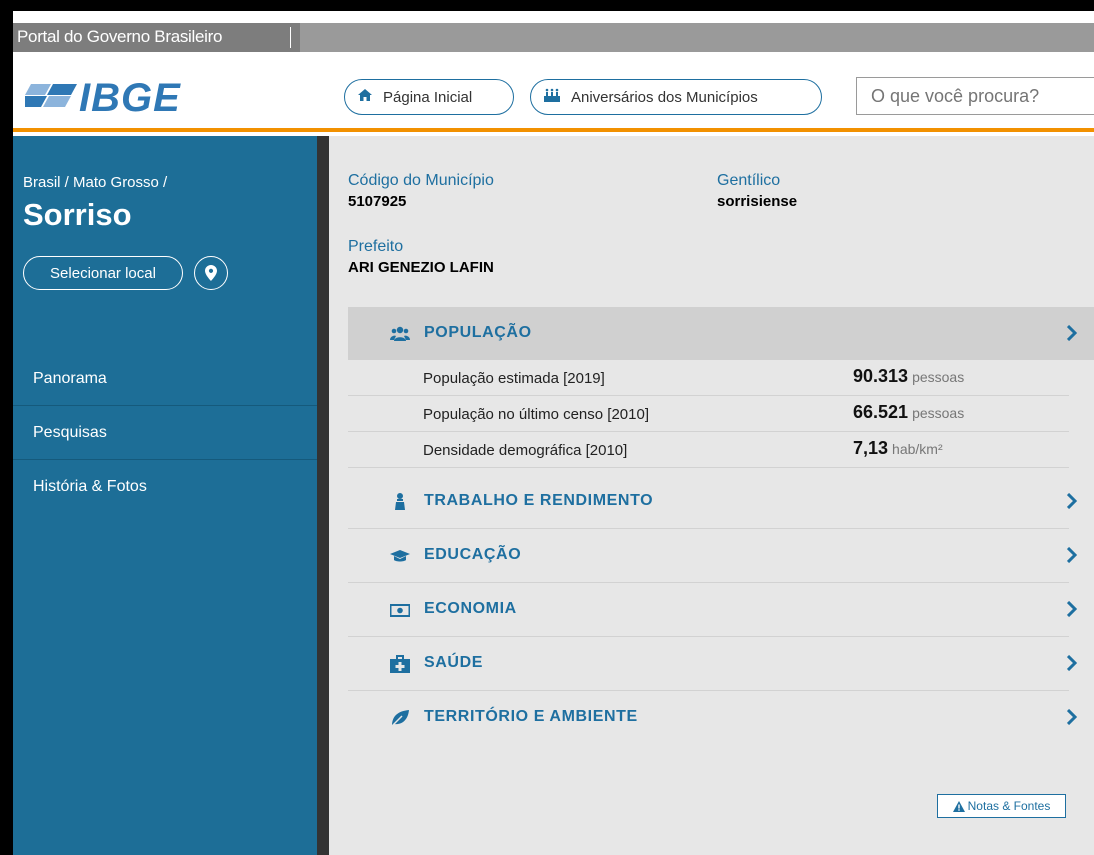 This screenshot has height=855, width=1094. Describe the element at coordinates (539, 500) in the screenshot. I see `section-title: TRABALHO E RENDIMENTO` at that location.